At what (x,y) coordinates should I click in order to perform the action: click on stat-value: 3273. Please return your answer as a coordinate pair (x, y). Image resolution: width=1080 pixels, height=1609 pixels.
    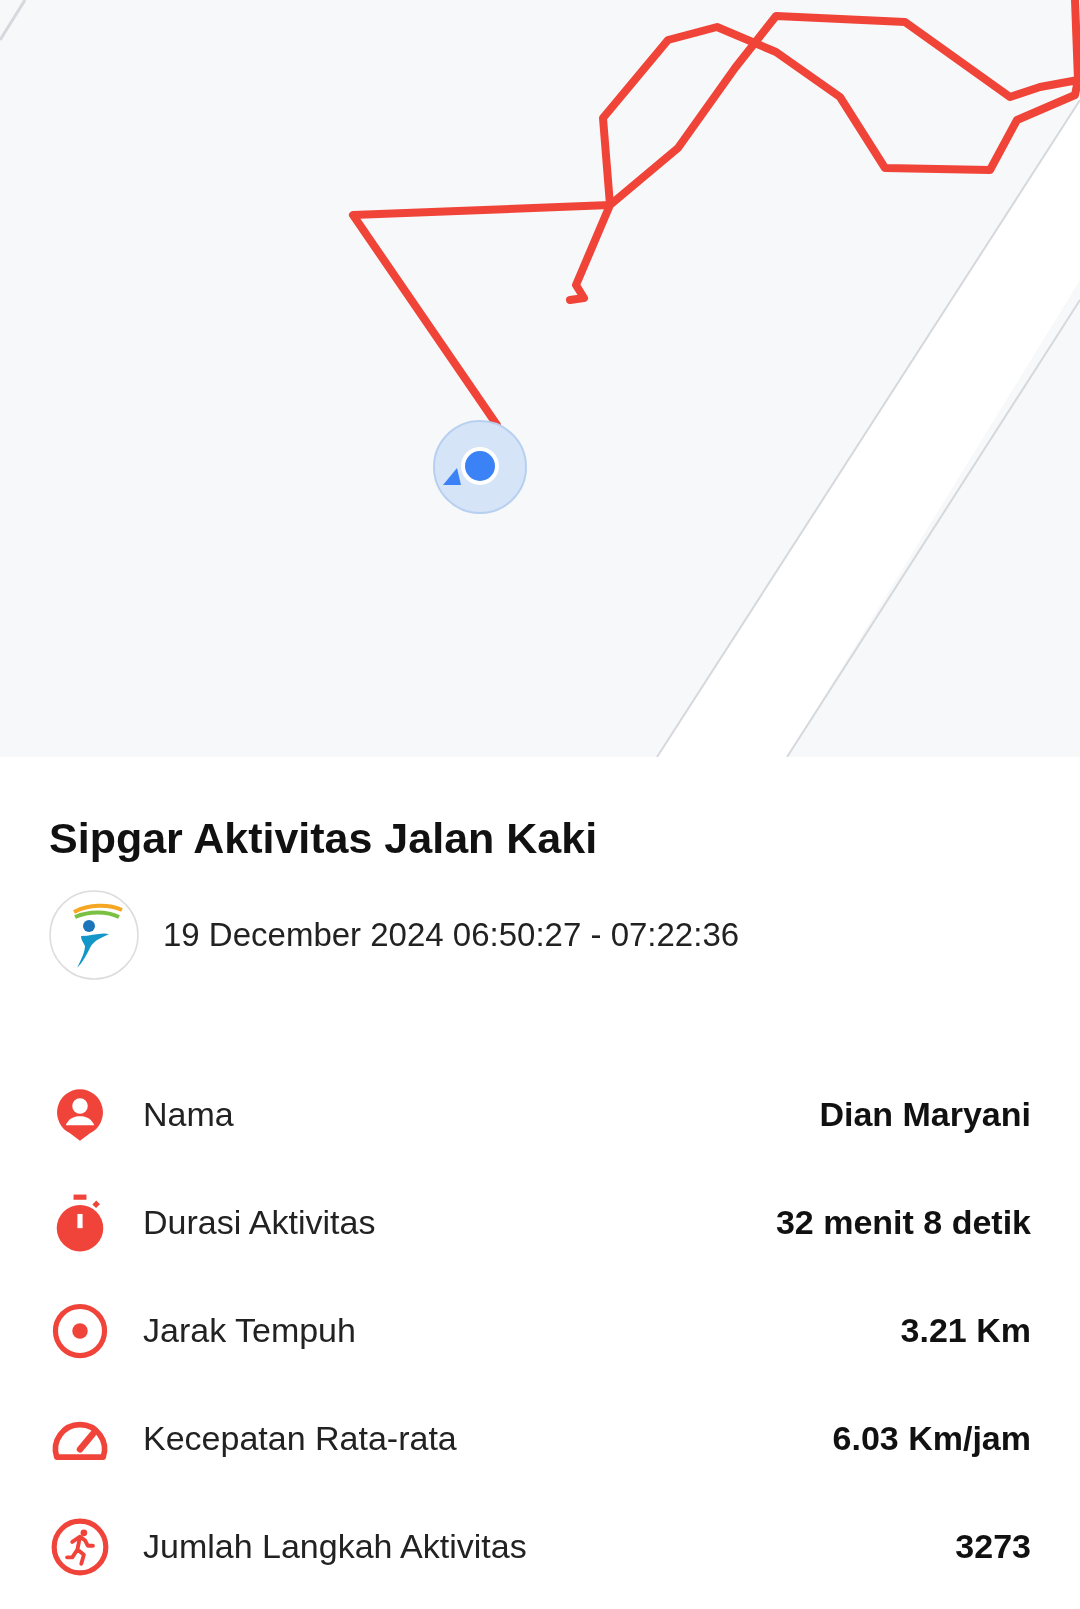
    Looking at the image, I should click on (993, 1547).